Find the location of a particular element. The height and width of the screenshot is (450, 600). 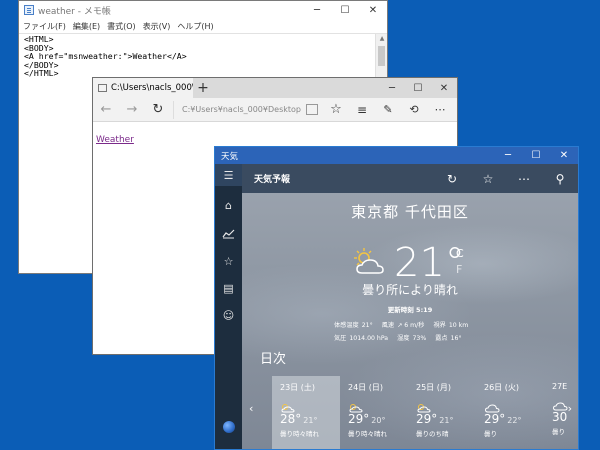

reading-view-icon is located at coordinates (312, 109).